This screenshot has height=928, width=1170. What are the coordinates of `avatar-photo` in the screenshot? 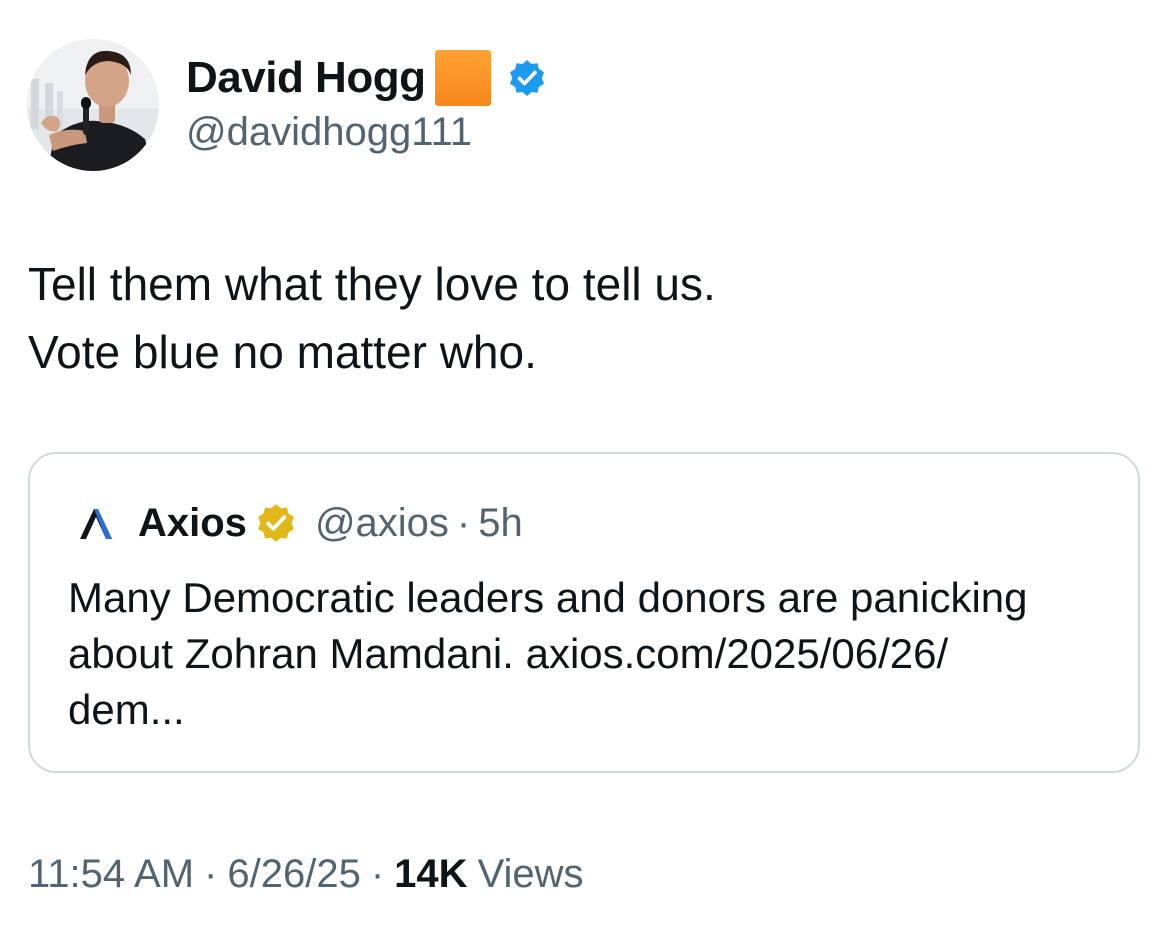 It's located at (93, 105).